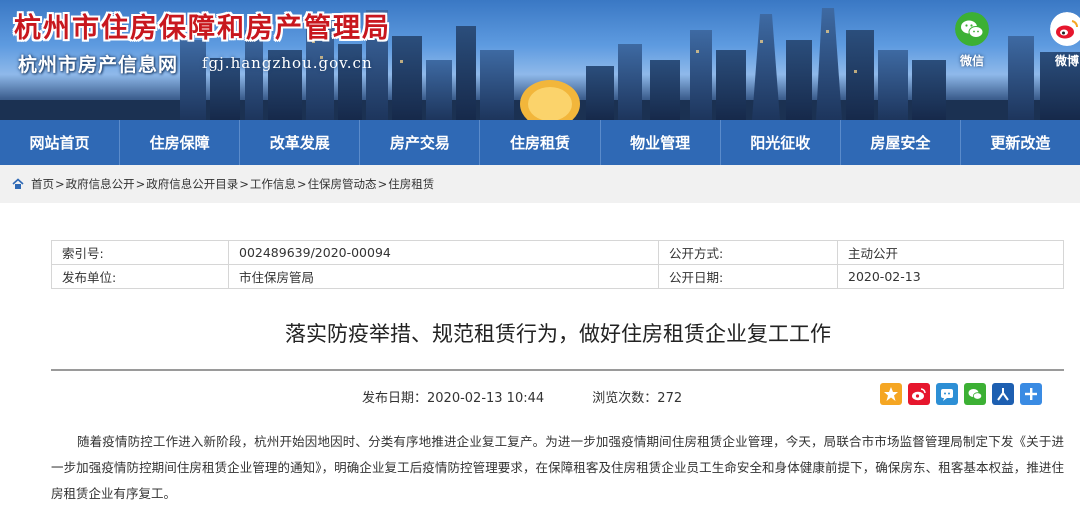  What do you see at coordinates (287, 63) in the screenshot?
I see `site-url: fgj.hangzhou.gov.cn` at bounding box center [287, 63].